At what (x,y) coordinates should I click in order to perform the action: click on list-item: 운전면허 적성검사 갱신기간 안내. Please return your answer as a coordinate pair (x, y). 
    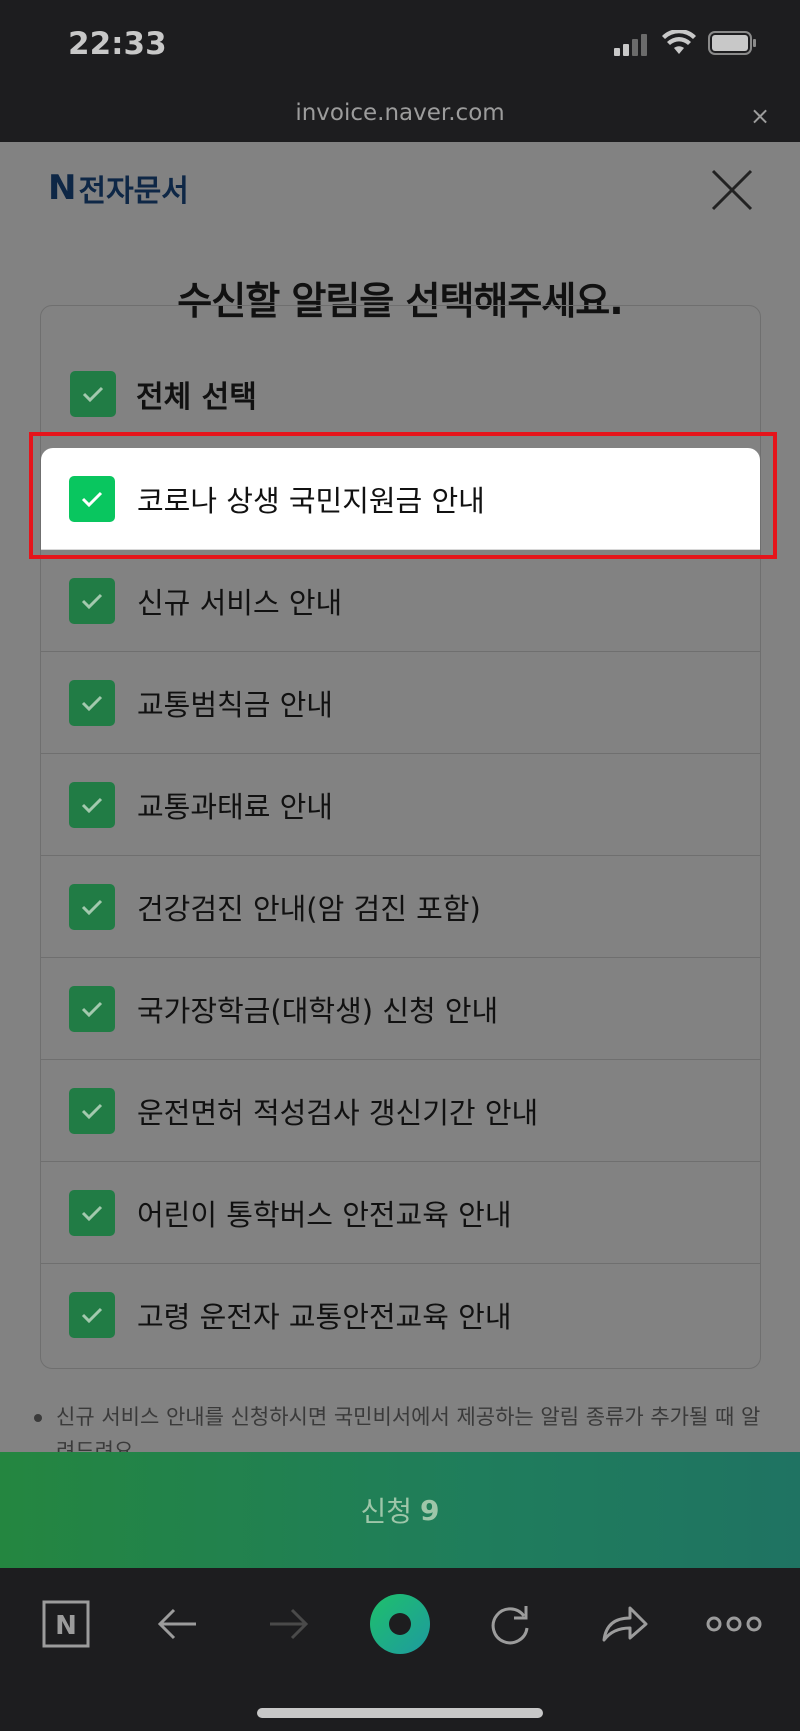
    Looking at the image, I should click on (400, 1111).